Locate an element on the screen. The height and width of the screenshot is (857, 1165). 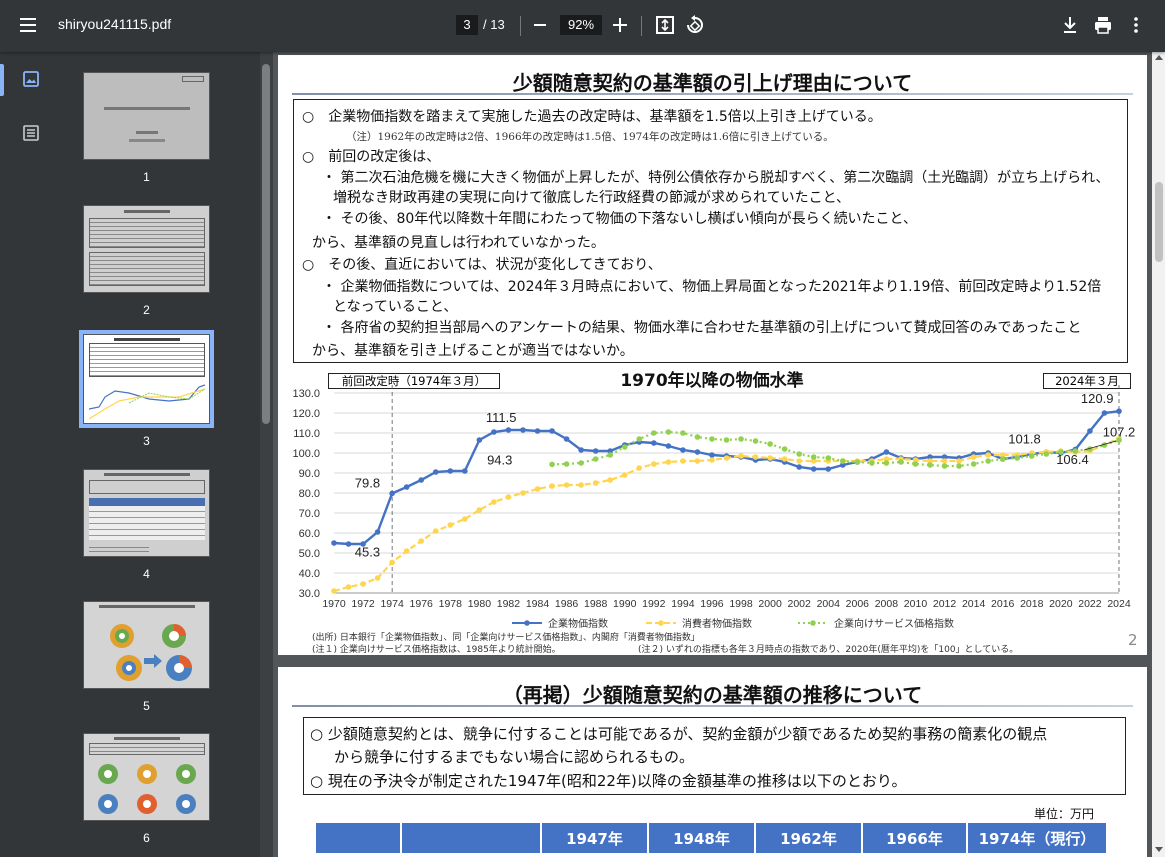
sidebar-scrollbar-thumb is located at coordinates (266, 244).